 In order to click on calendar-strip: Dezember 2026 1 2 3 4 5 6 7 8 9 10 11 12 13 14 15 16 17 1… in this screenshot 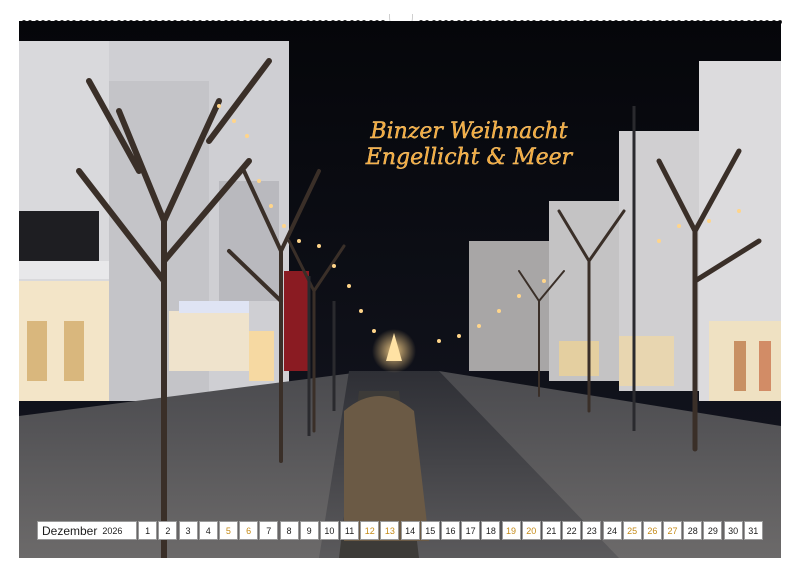, I will do `click(400, 530)`.